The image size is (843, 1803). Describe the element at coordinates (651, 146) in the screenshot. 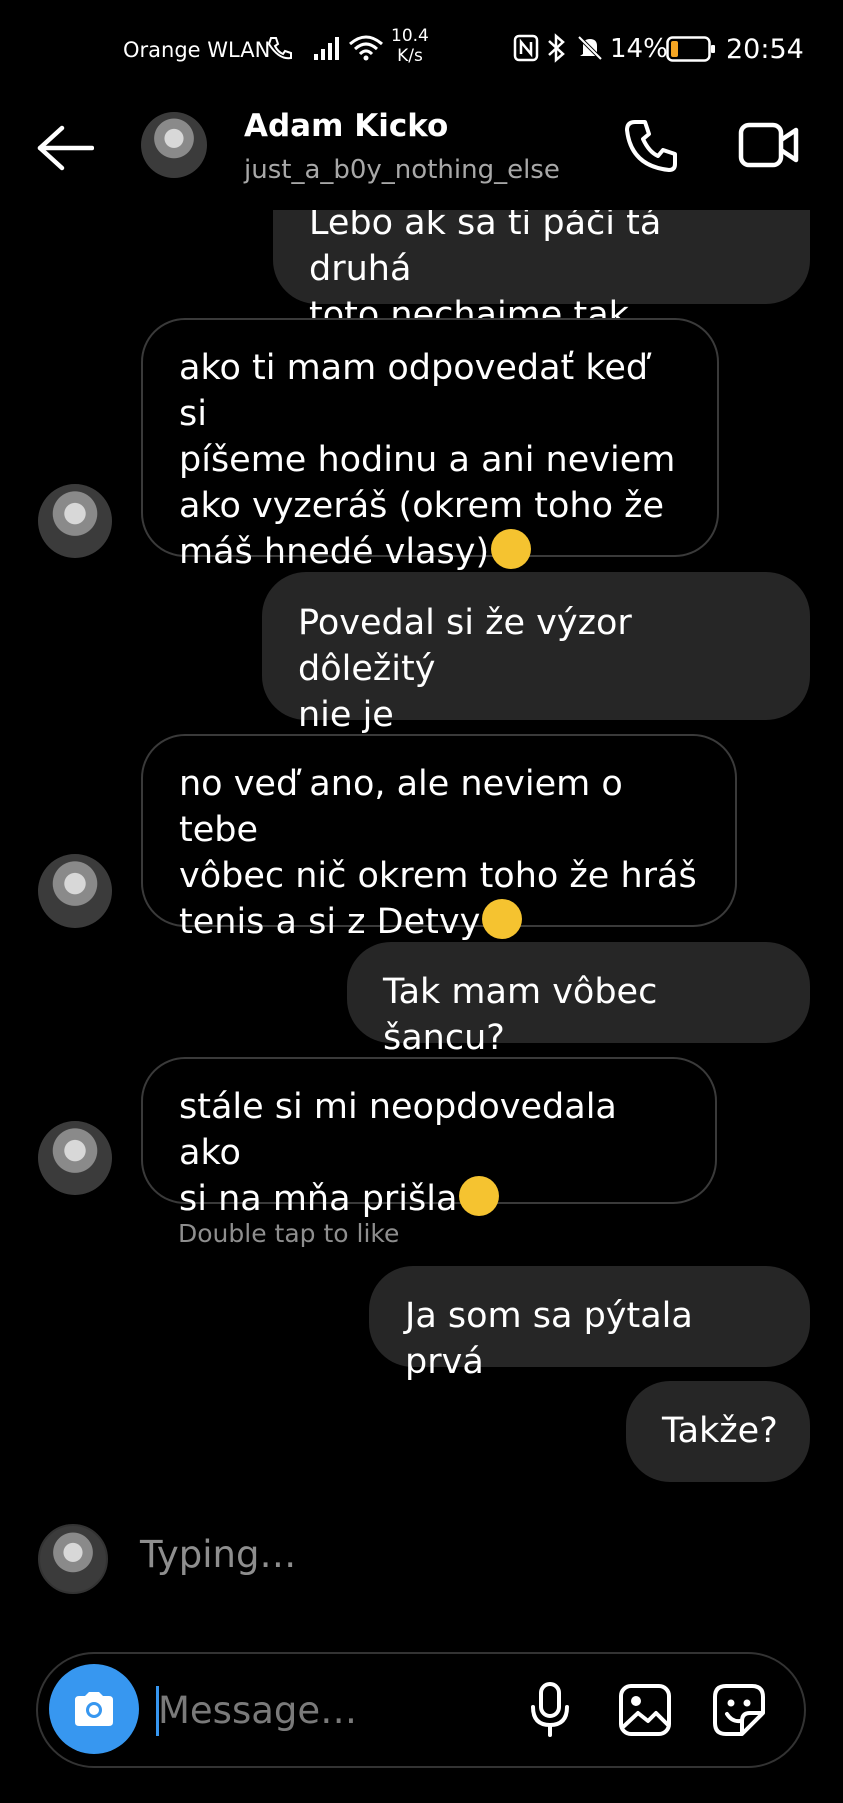

I see `phone-call-icon` at that location.